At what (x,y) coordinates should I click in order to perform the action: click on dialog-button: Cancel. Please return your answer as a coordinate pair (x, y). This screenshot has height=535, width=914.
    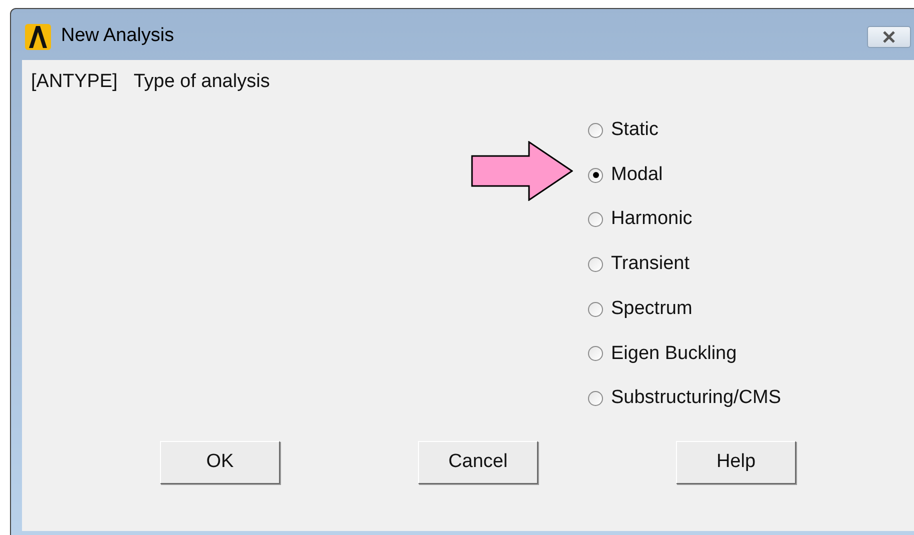
    Looking at the image, I should click on (478, 462).